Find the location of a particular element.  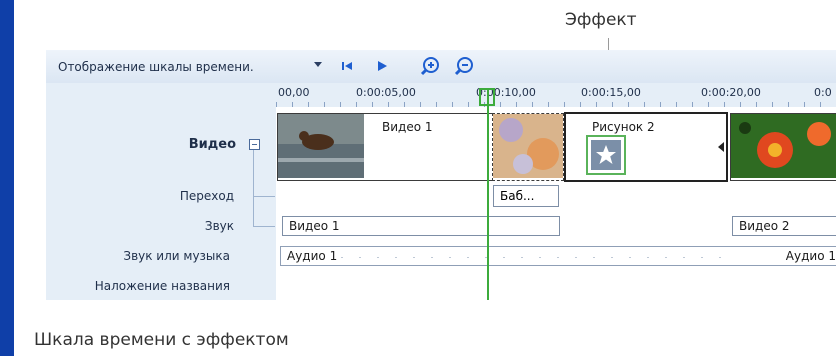

playhead-line is located at coordinates (488, 194).